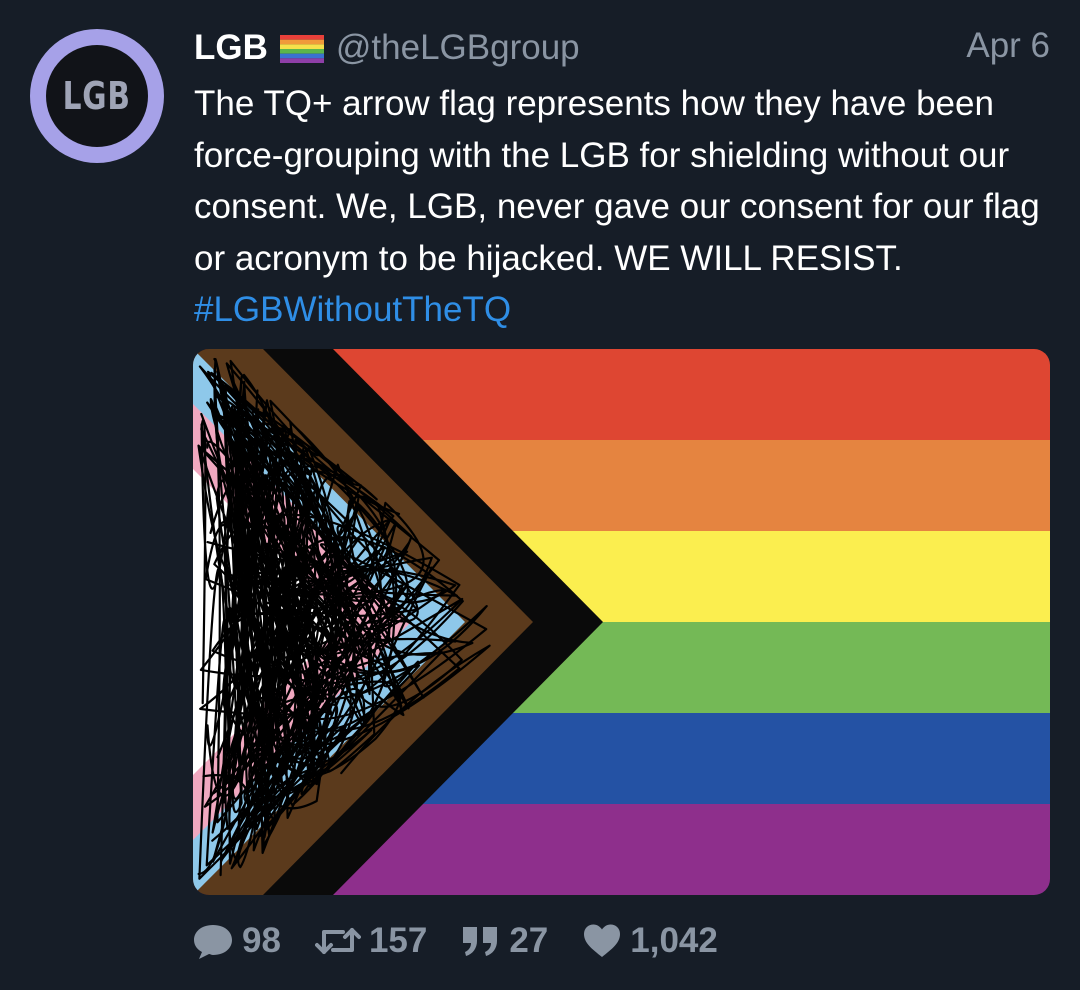 The height and width of the screenshot is (990, 1080). I want to click on heart-icon, so click(602, 940).